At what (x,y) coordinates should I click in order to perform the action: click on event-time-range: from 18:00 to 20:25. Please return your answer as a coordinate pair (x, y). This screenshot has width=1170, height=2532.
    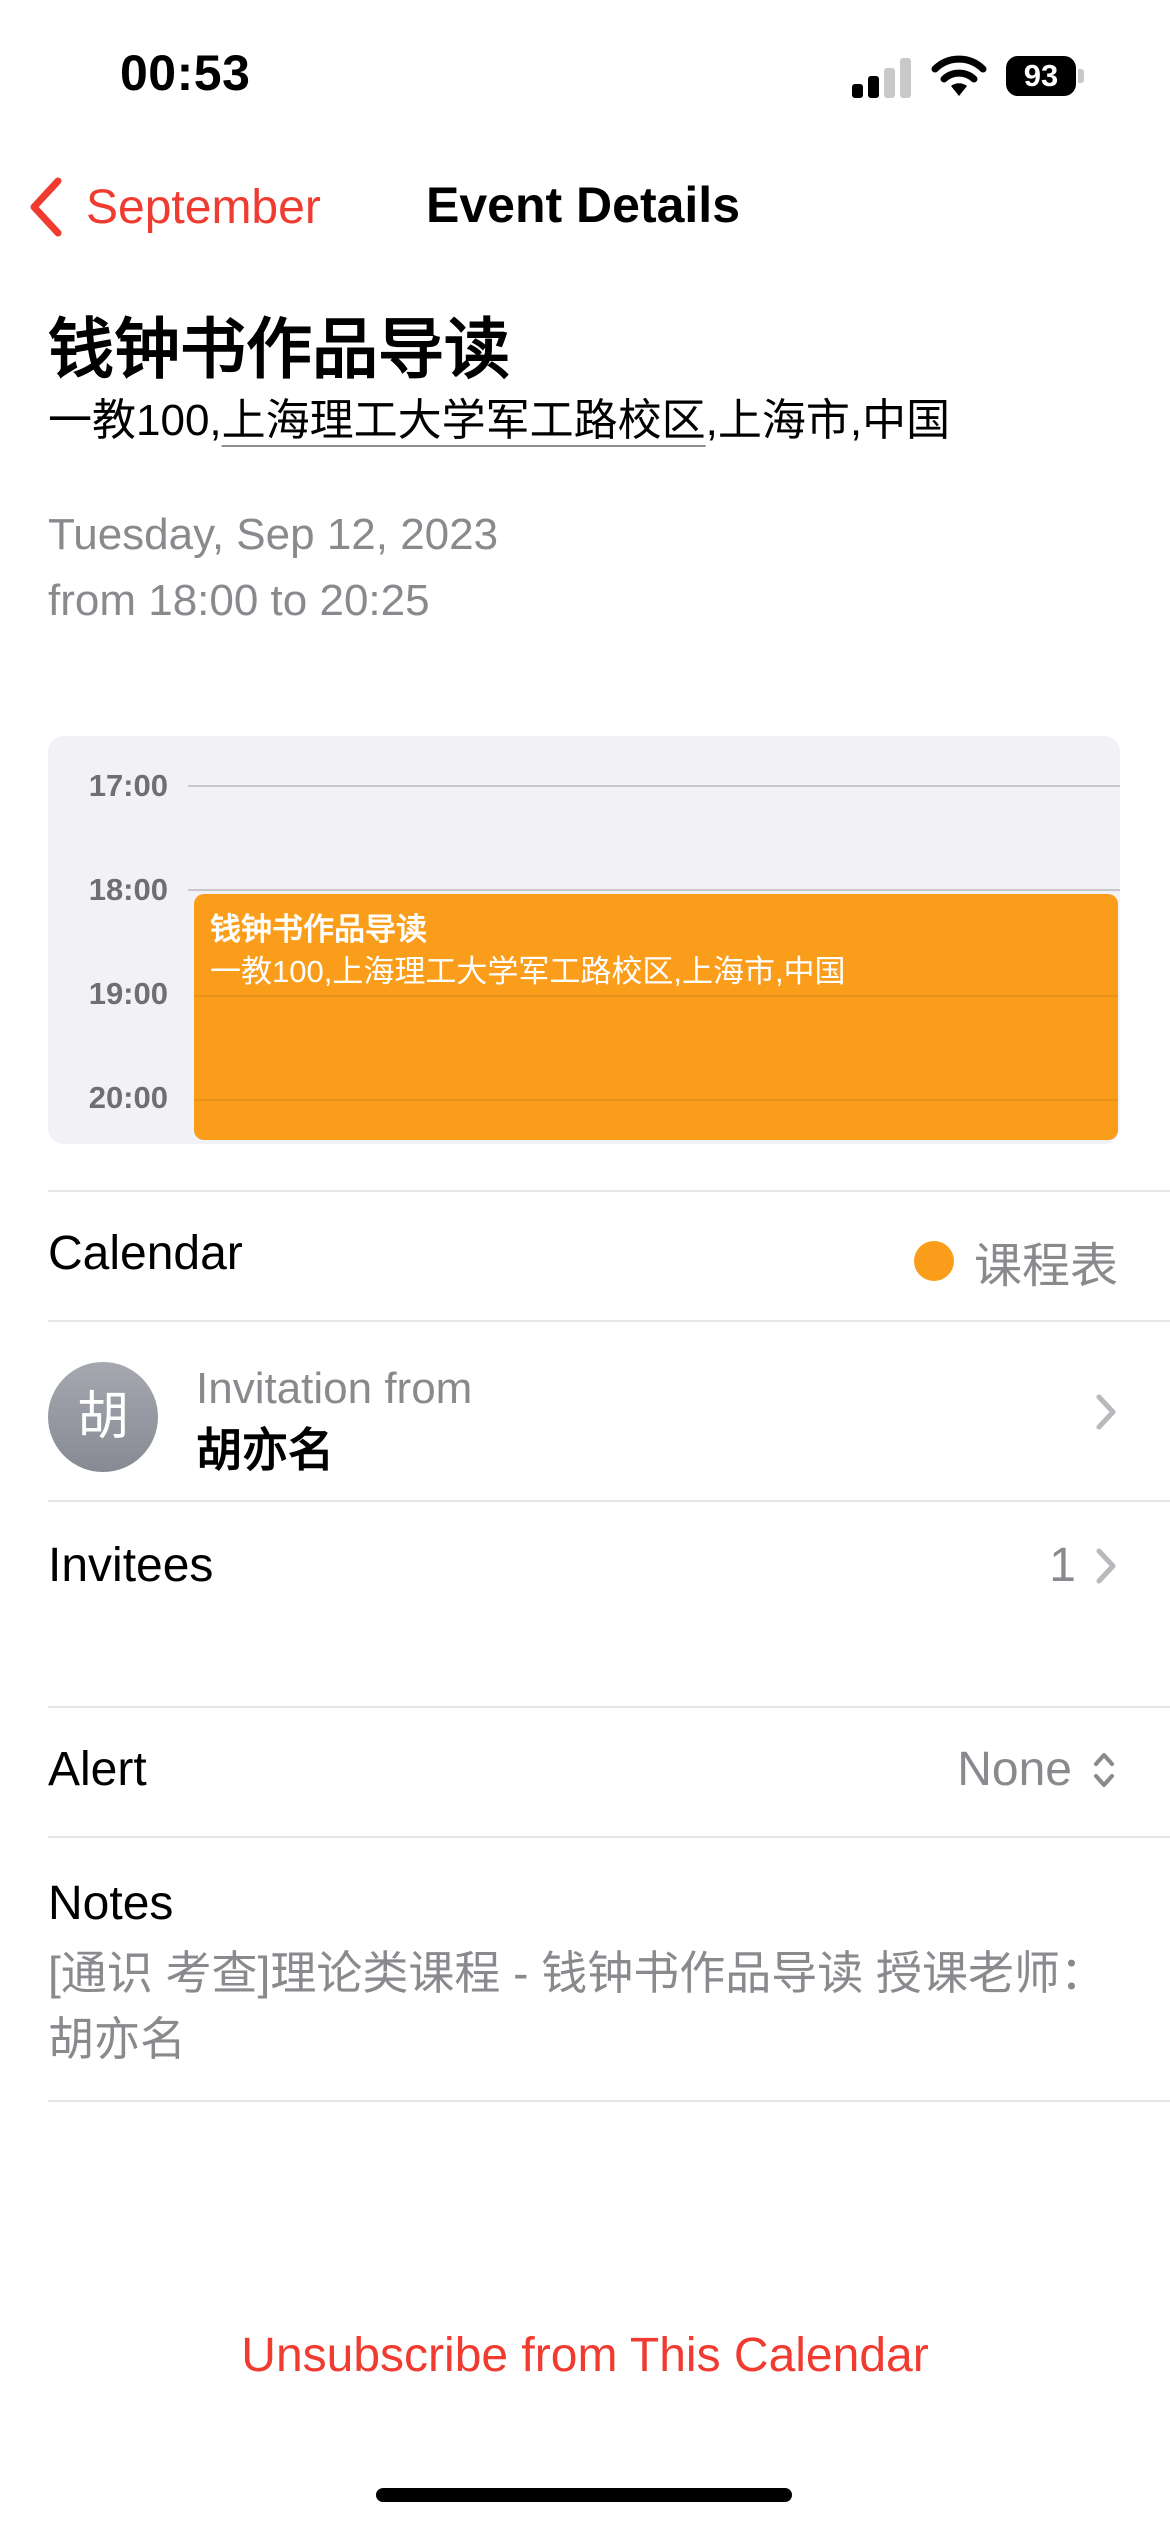
    Looking at the image, I should click on (239, 600).